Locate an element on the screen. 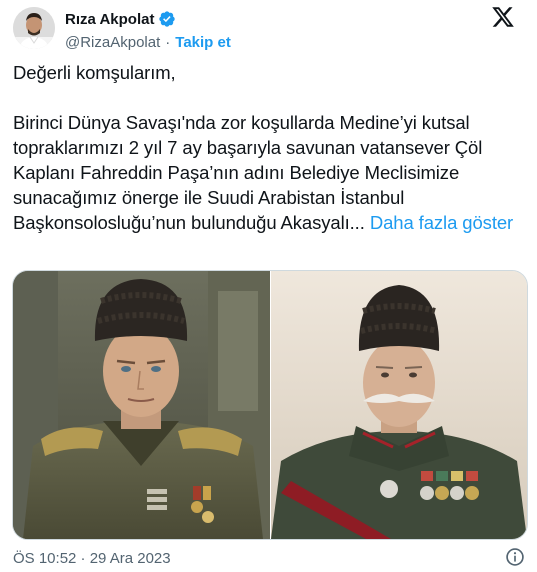 This screenshot has height=572, width=537. name-row: Rıza Akpolat is located at coordinates (148, 19).